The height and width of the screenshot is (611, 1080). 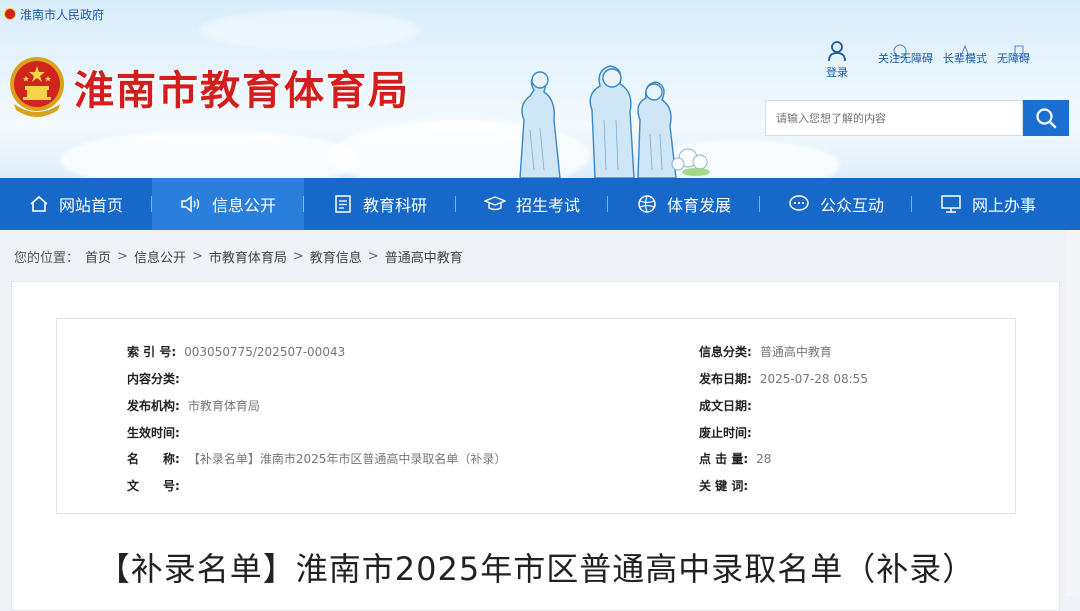 I want to click on user-icon, so click(x=837, y=51).